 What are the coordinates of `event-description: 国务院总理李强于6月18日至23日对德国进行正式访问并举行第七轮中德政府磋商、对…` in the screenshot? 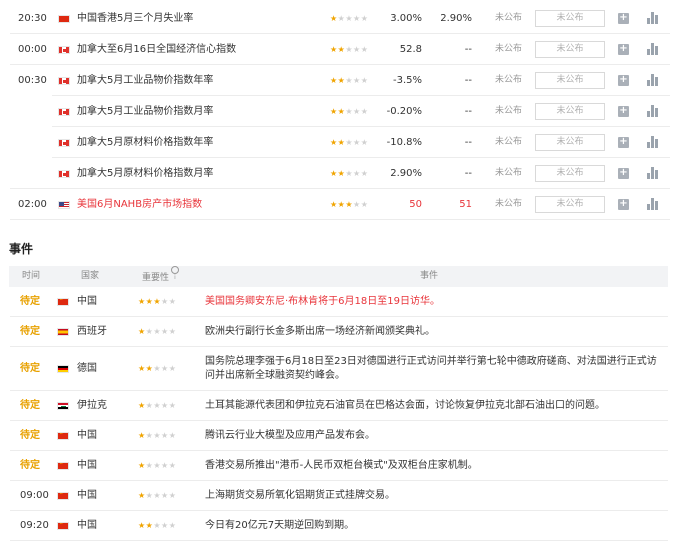 It's located at (435, 369).